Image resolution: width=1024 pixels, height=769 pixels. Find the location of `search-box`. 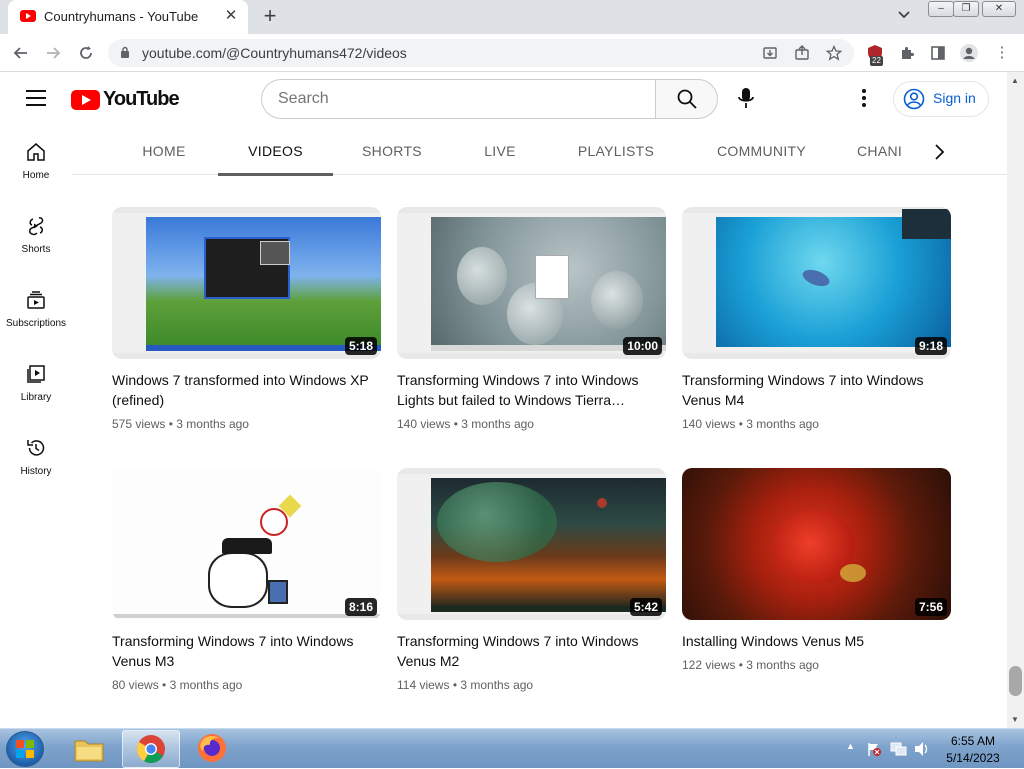

search-box is located at coordinates (458, 99).